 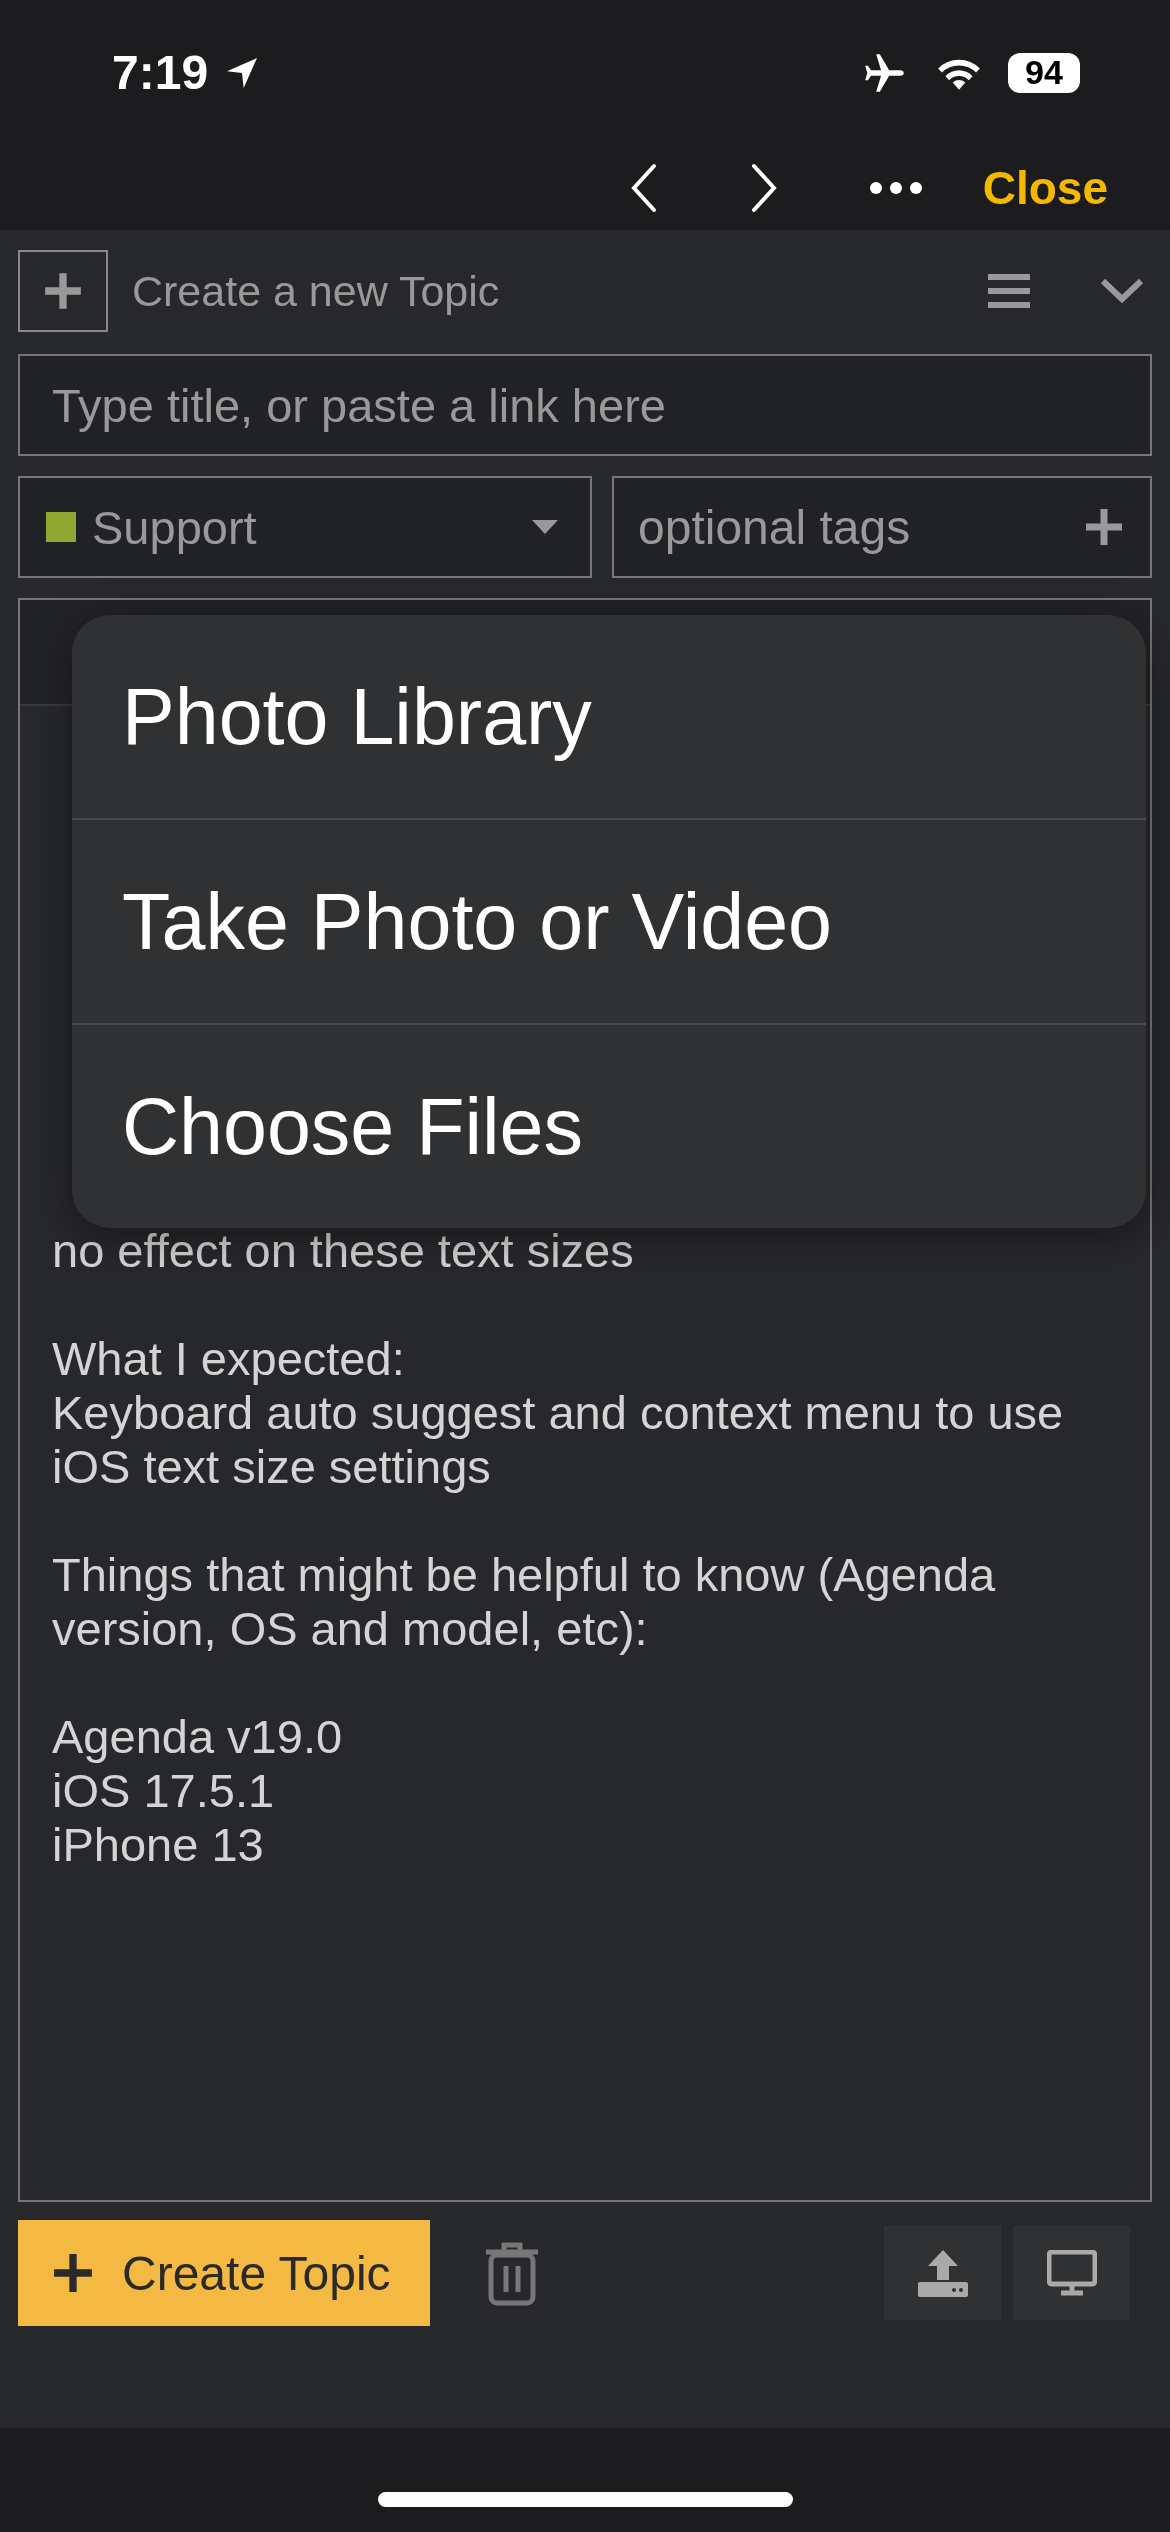 What do you see at coordinates (609, 1125) in the screenshot?
I see `menu-item: Choose Files` at bounding box center [609, 1125].